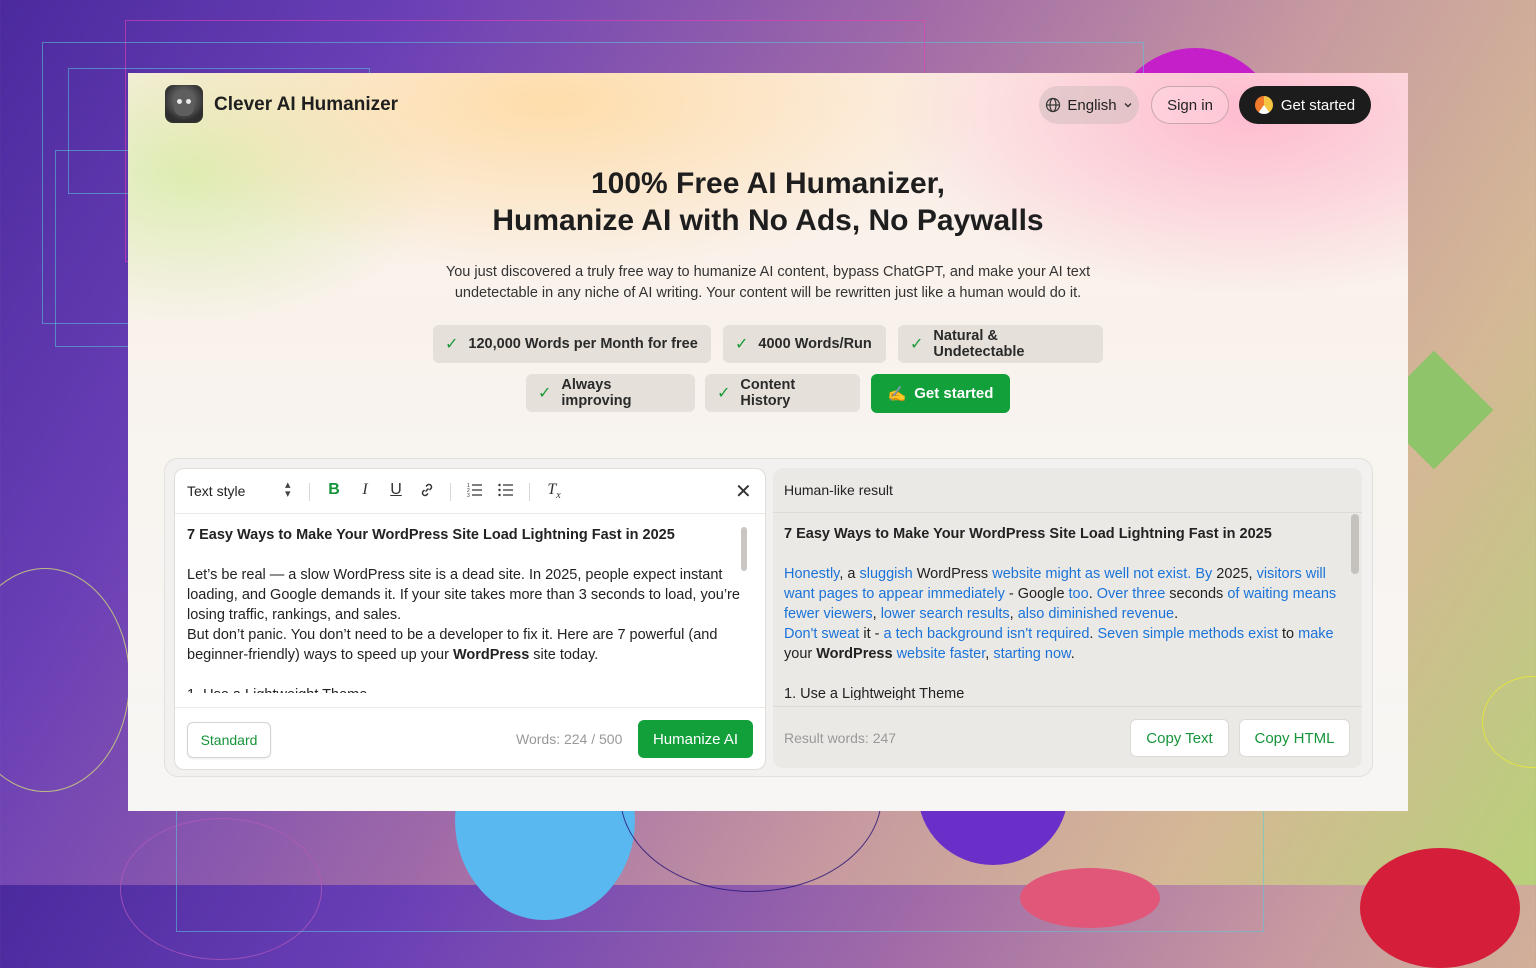 Image resolution: width=1536 pixels, height=968 pixels. I want to click on feature-label: Natural & Undetectable, so click(979, 344).